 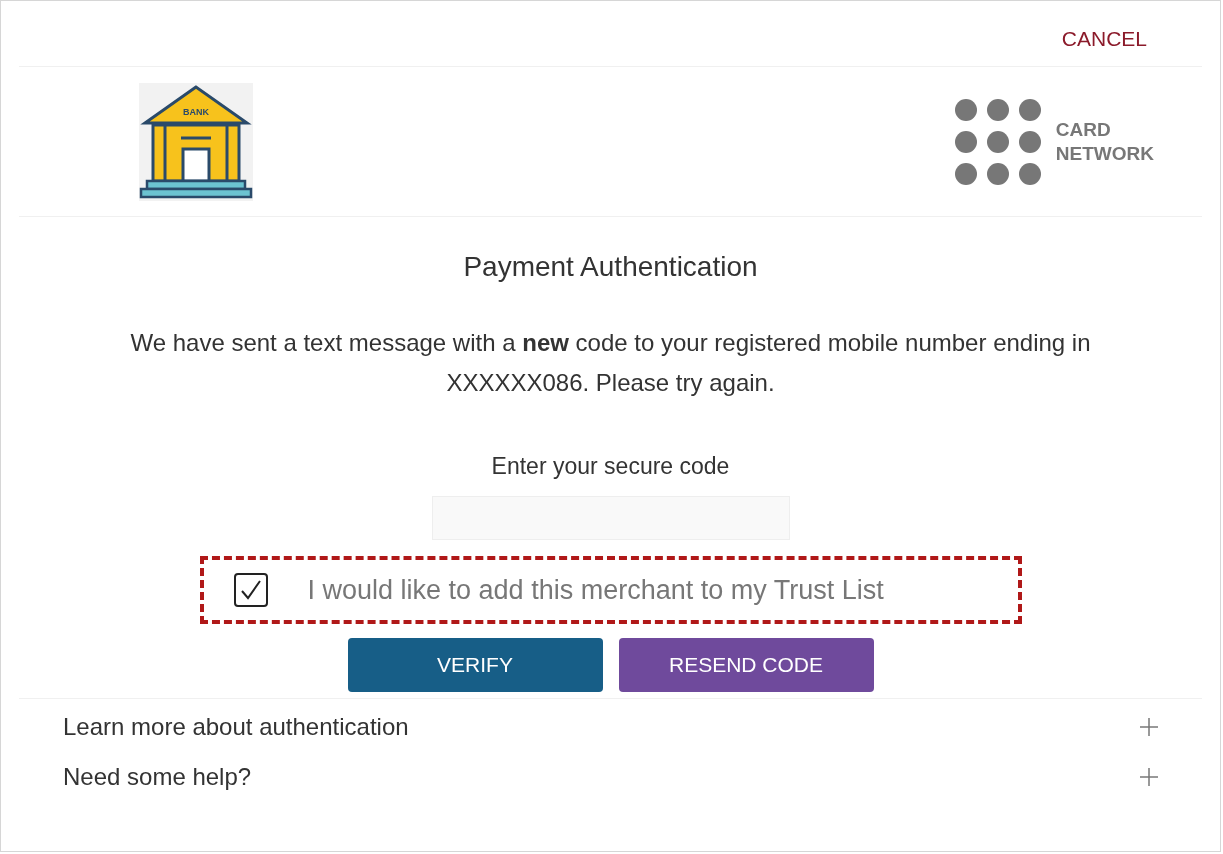 I want to click on section-link: Need some help?, so click(x=157, y=777).